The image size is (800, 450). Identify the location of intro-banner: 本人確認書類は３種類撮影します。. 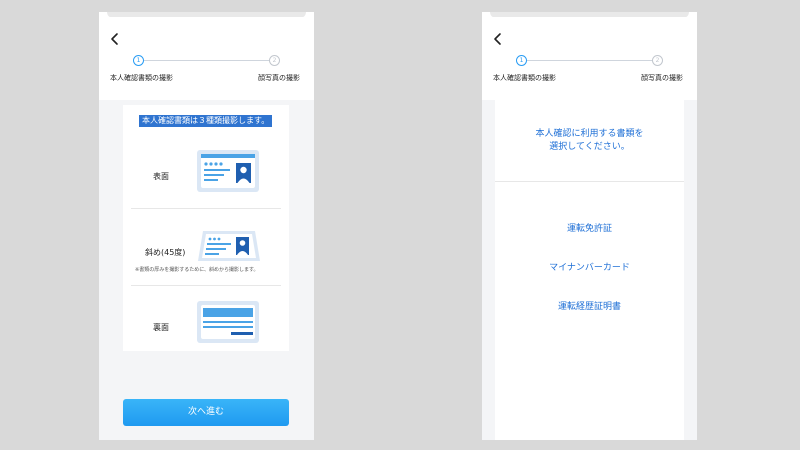
(206, 121).